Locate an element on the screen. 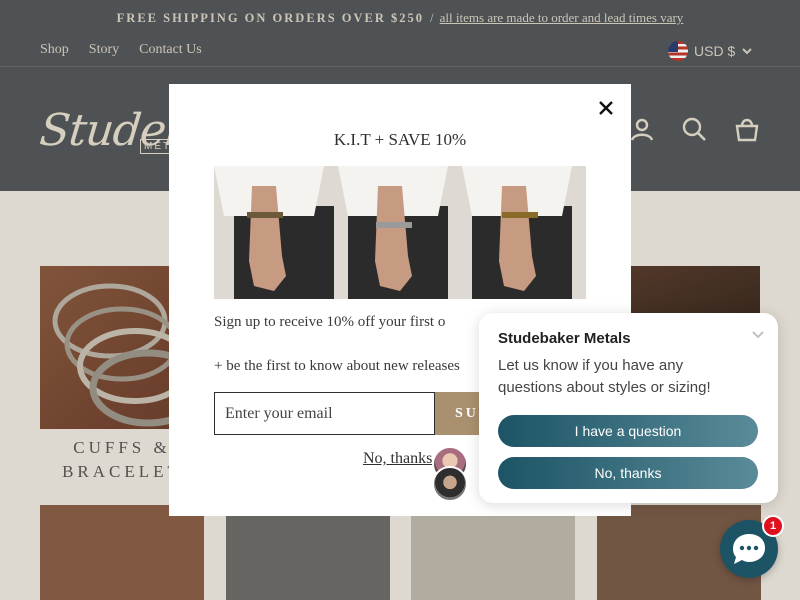 The height and width of the screenshot is (600, 800). unread-badge: 1 is located at coordinates (773, 526).